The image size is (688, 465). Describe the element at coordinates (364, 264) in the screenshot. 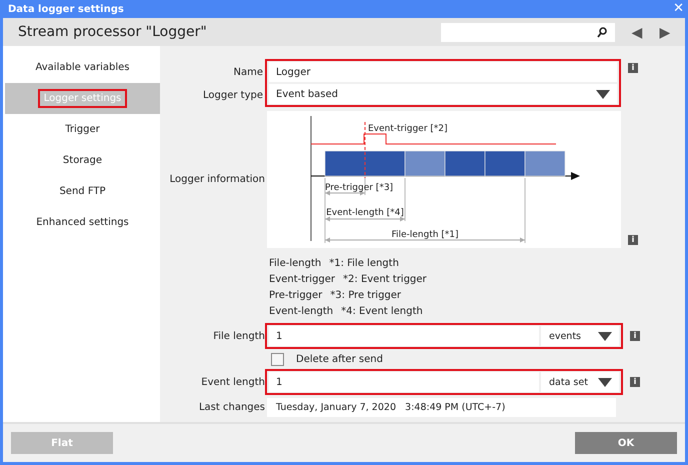

I see `legend-text: *1: File length` at that location.